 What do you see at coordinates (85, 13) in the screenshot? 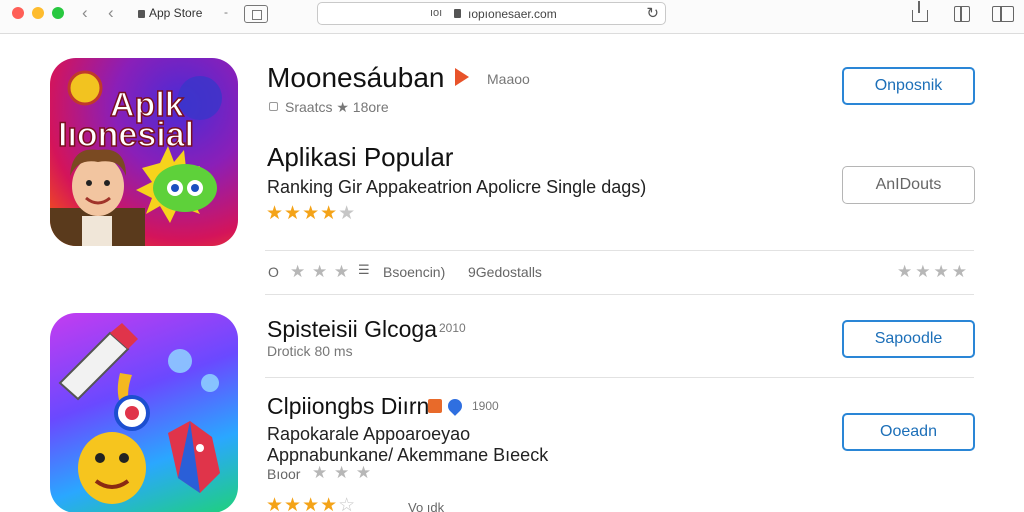
I see `back-icon: ‹` at bounding box center [85, 13].